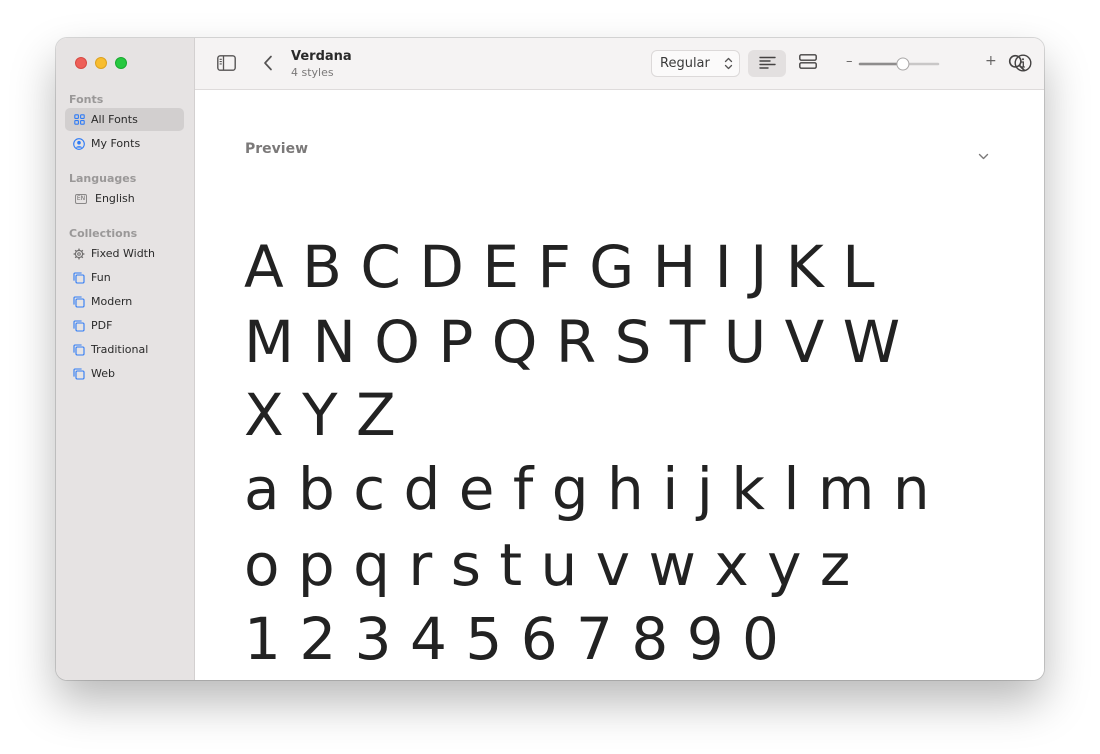 The width and height of the screenshot is (1100, 754). I want to click on style-select: Regular, so click(695, 63).